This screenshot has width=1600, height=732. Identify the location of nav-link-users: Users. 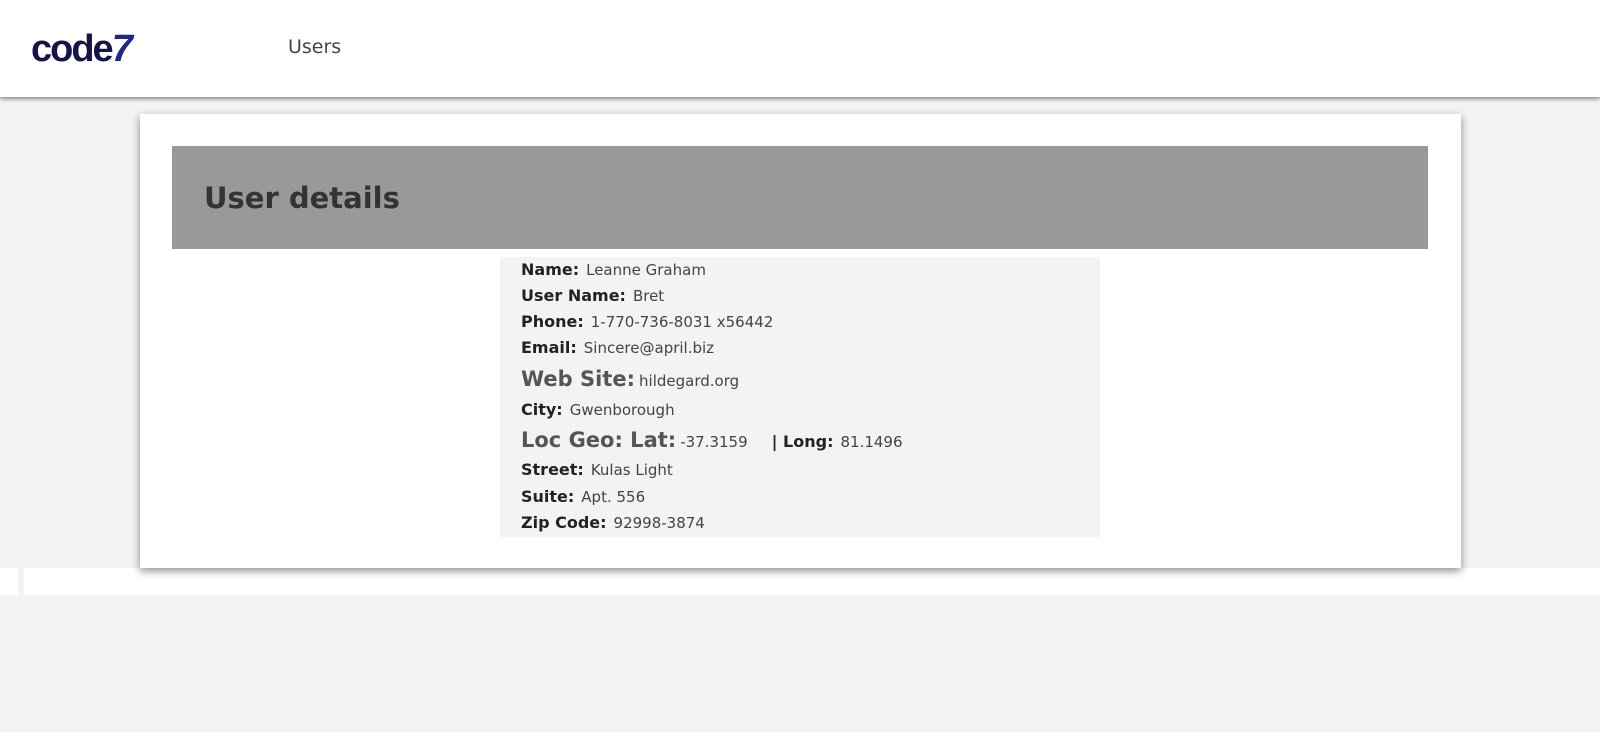
(314, 47).